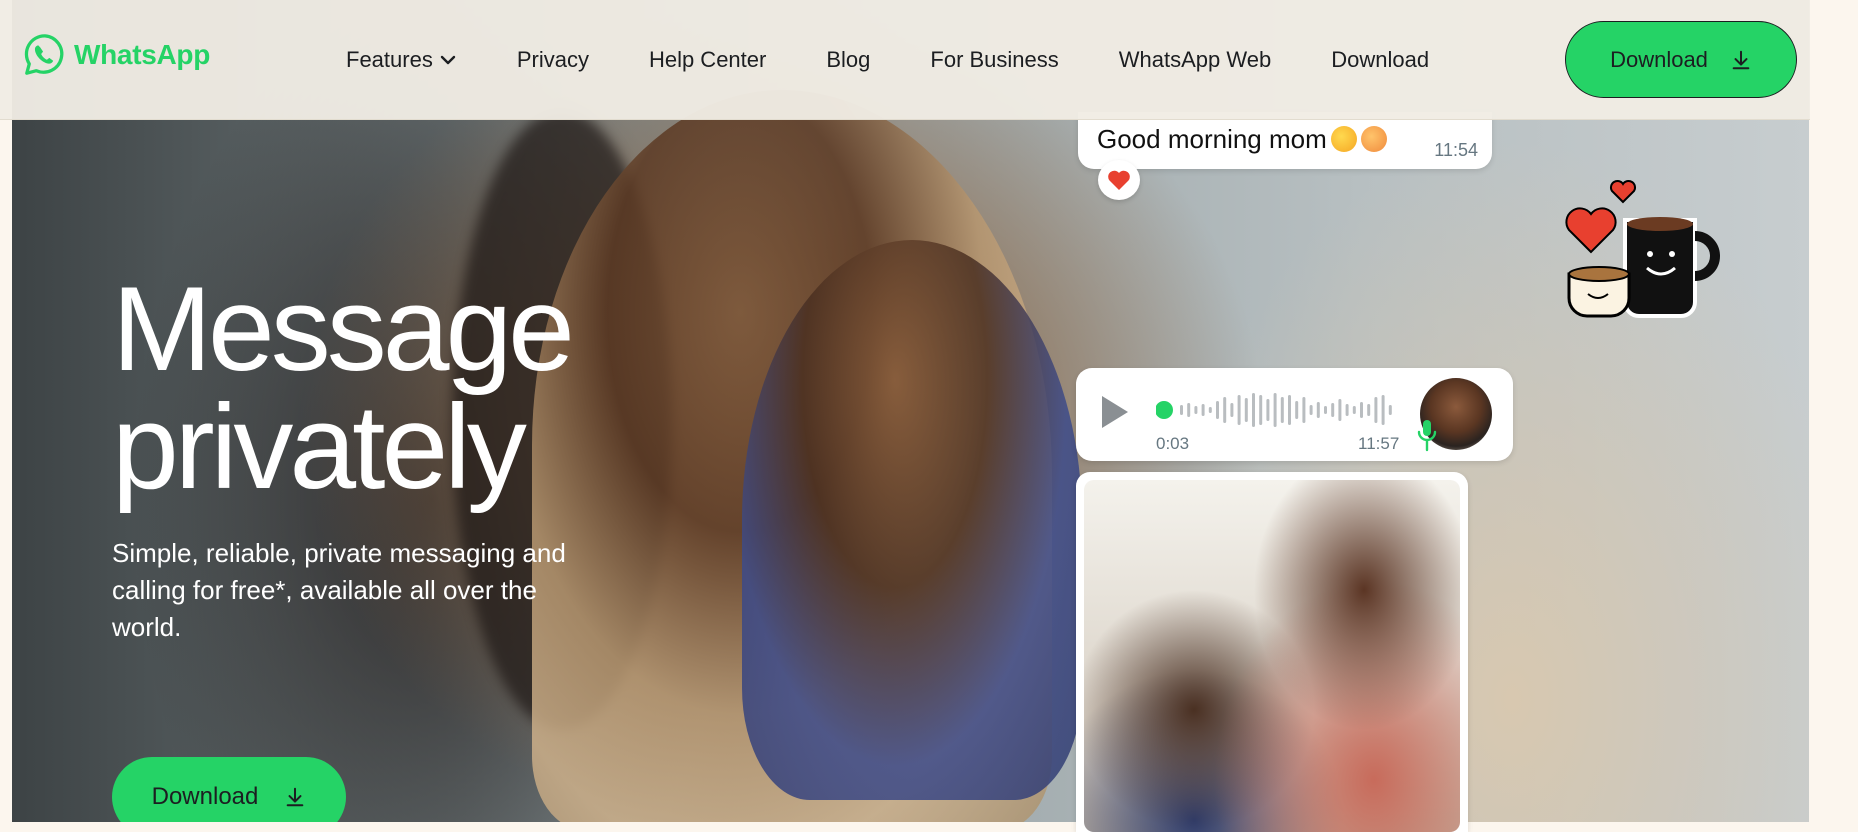 This screenshot has height=832, width=1858. What do you see at coordinates (1659, 59) in the screenshot?
I see `nav-download-label: Download` at bounding box center [1659, 59].